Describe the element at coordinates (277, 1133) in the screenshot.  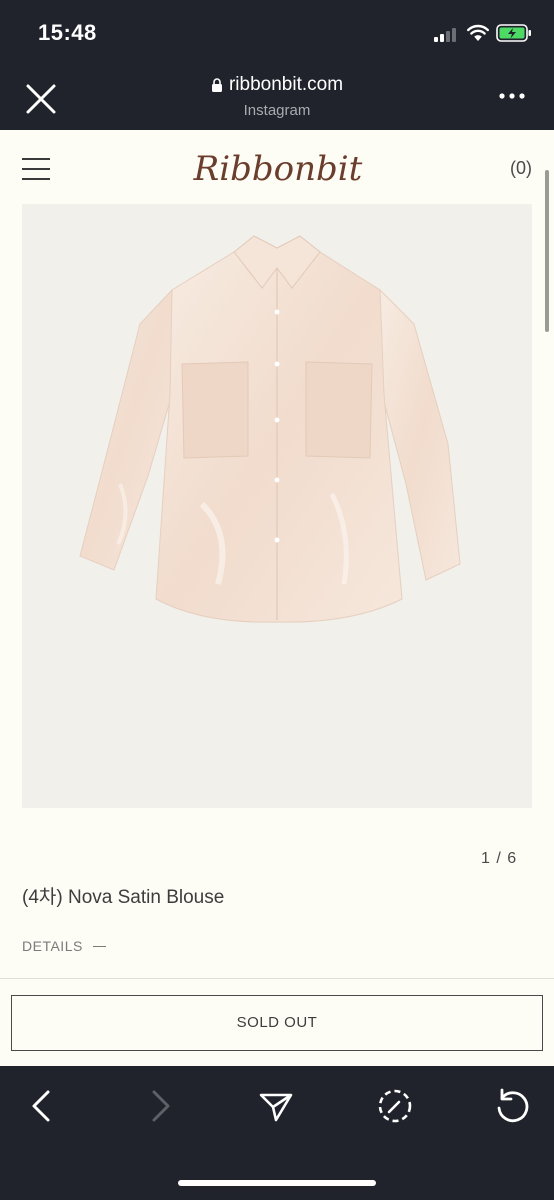
I see `browser-toolbar` at that location.